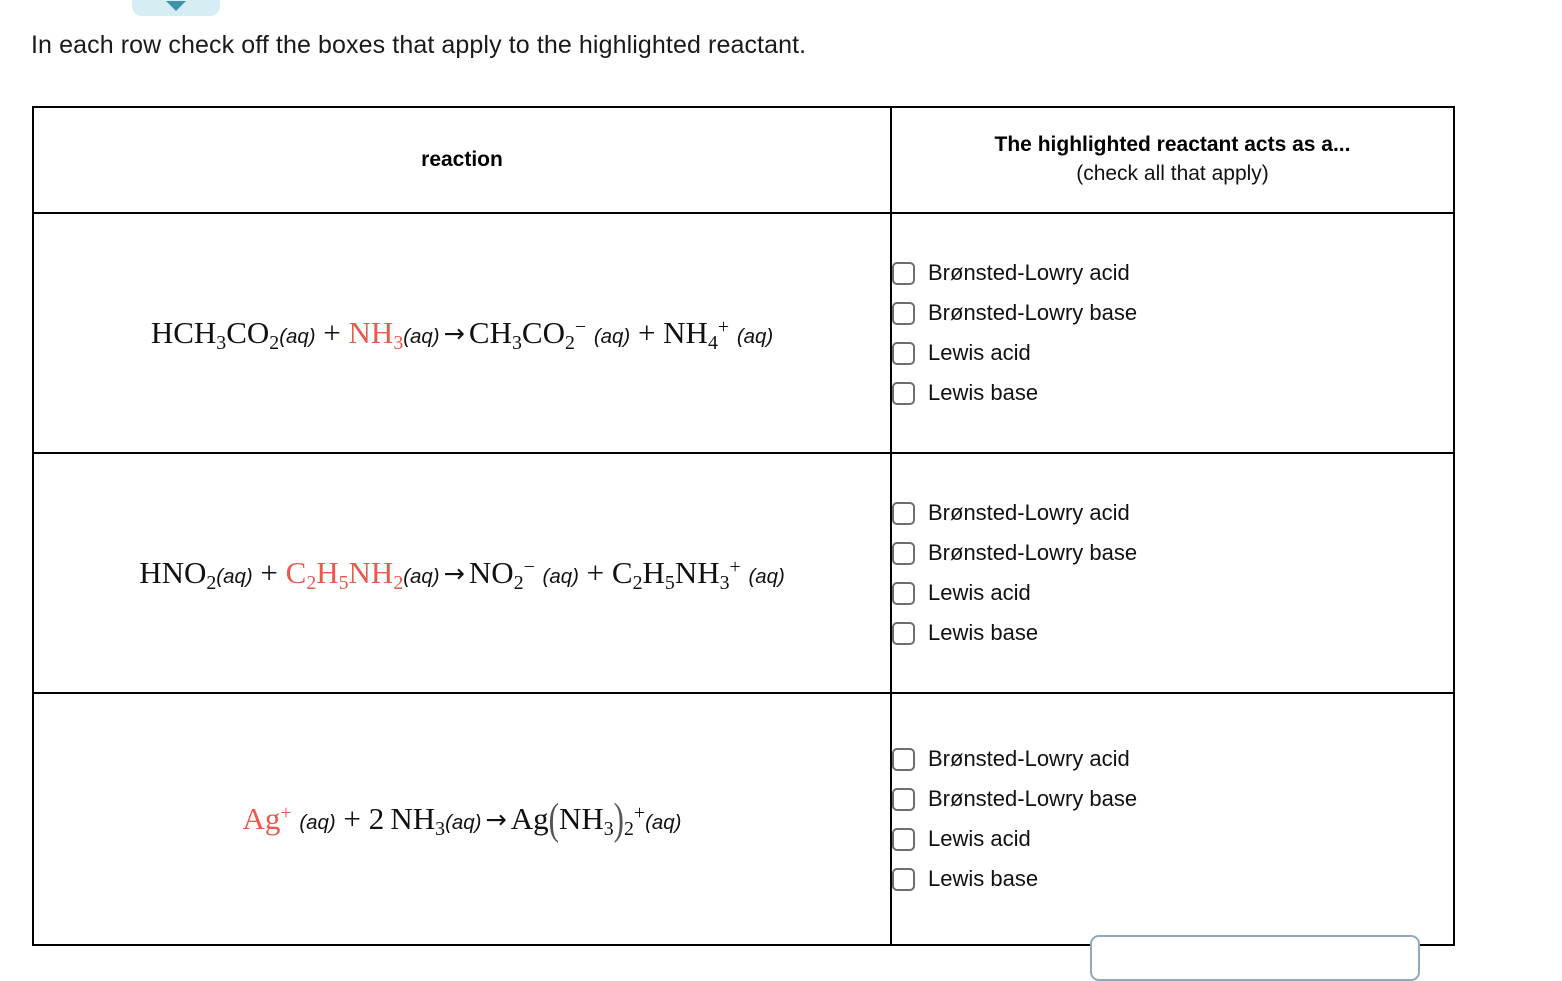  Describe the element at coordinates (1172, 353) in the screenshot. I see `checkbox-row-1-lewis-acid: Lewis acid` at that location.